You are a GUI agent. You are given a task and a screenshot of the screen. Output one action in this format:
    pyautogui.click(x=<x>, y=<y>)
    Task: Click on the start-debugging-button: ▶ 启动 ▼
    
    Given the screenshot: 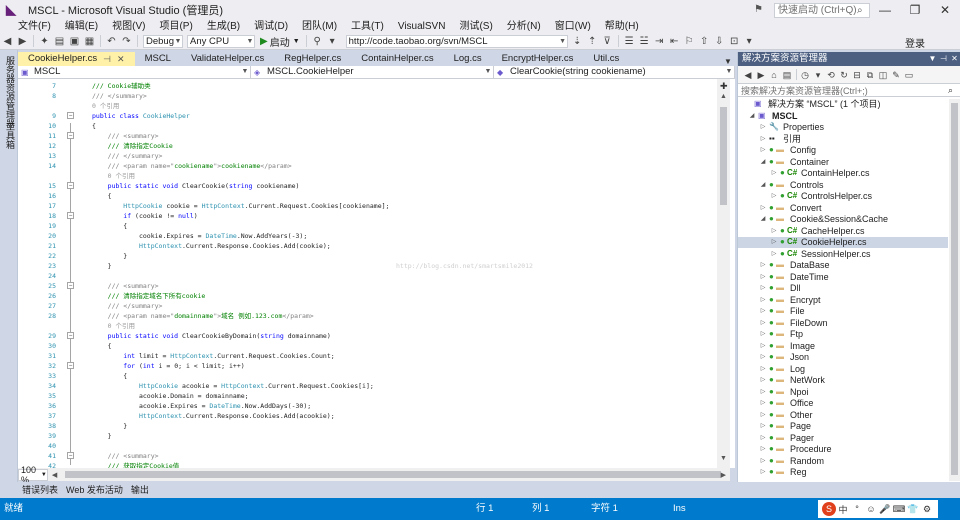 What is the action you would take?
    pyautogui.click(x=280, y=41)
    